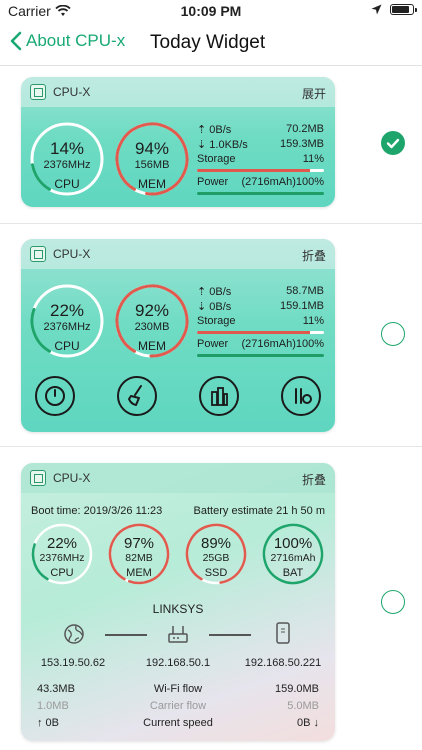  What do you see at coordinates (178, 634) in the screenshot?
I see `router-icon` at bounding box center [178, 634].